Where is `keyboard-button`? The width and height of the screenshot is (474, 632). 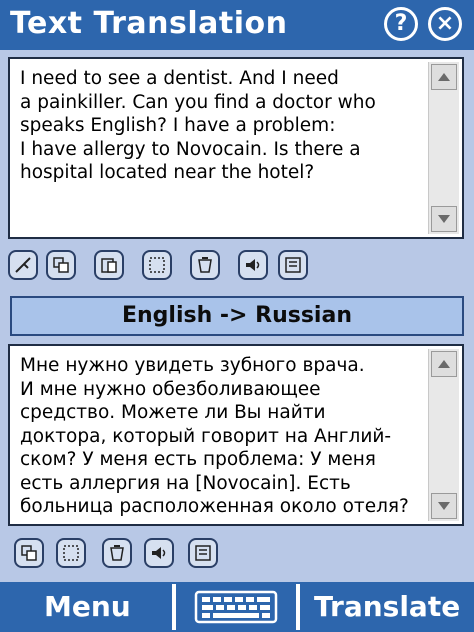
keyboard-button is located at coordinates (236, 607).